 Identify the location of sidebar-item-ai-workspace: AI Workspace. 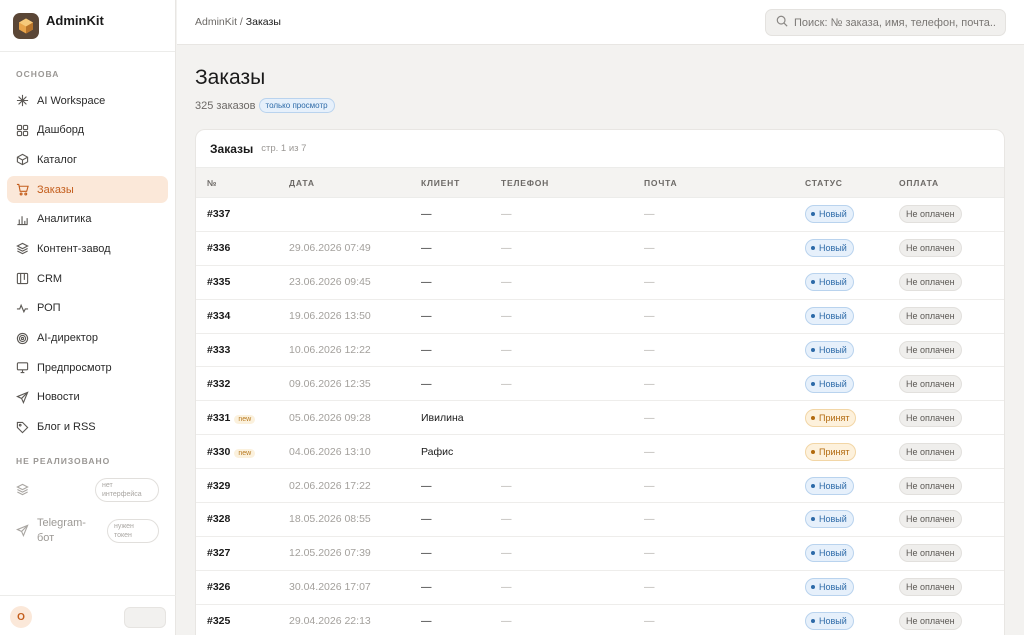
(87, 100).